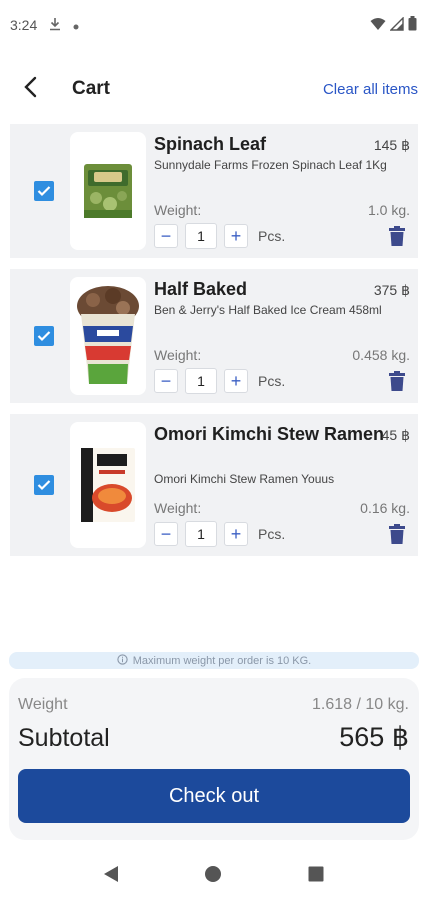 Image resolution: width=427 pixels, height=900 pixels. Describe the element at coordinates (395, 435) in the screenshot. I see `item-price: 45 ฿` at that location.